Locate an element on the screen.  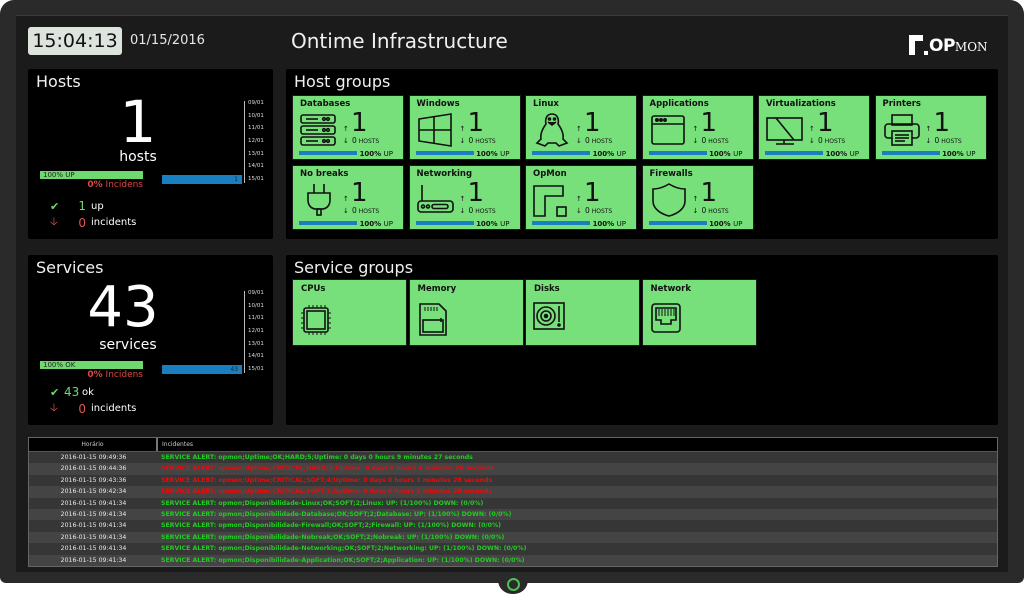
chart-bar: 1 is located at coordinates (202, 179).